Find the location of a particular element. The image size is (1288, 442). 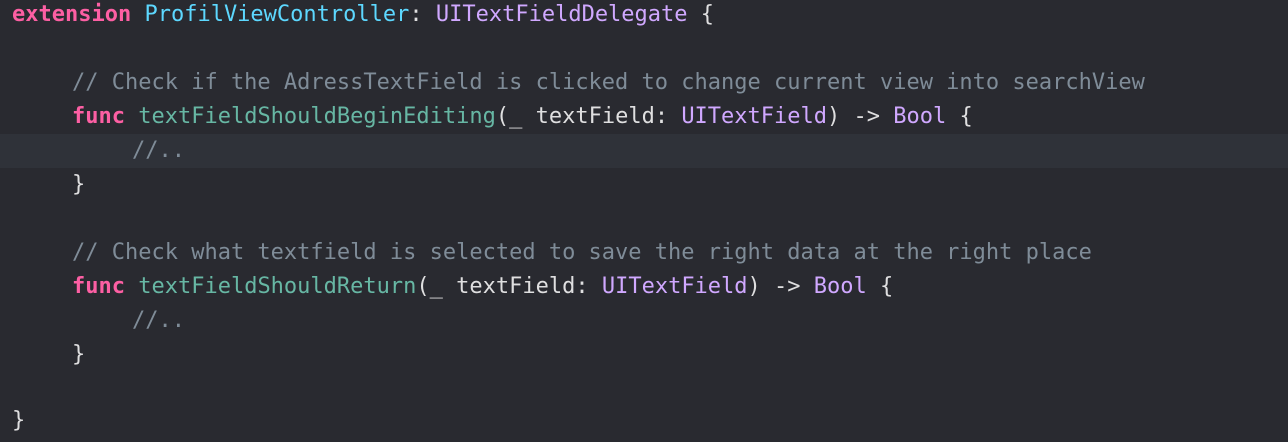

code-line-close-brace-1: } is located at coordinates (644, 185).